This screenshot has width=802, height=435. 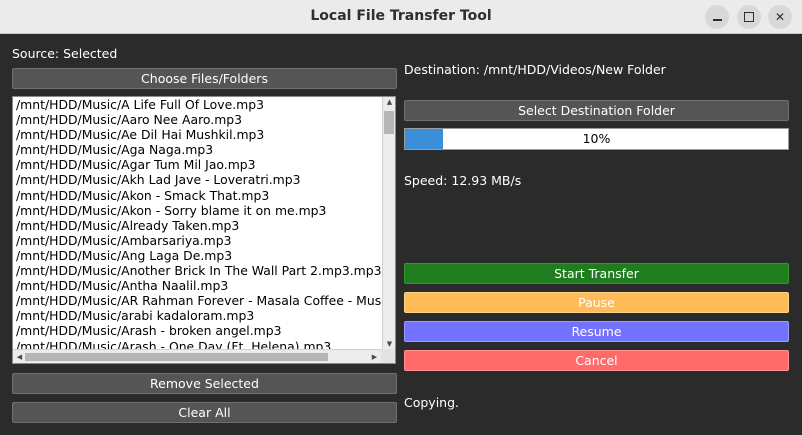 I want to click on list-item: /mnt/HDD/Music/Arash - broken angel.mp3, so click(x=199, y=330).